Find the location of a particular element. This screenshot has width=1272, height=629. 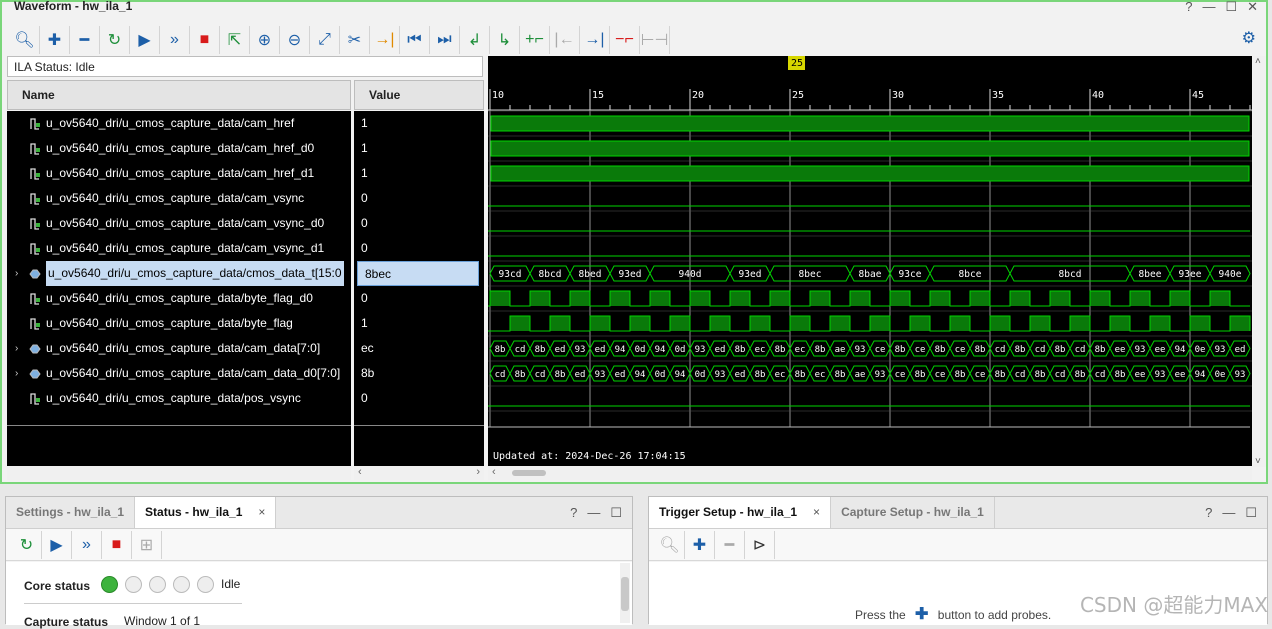

tab-status: Status - hw_ila_1 × is located at coordinates (206, 512).